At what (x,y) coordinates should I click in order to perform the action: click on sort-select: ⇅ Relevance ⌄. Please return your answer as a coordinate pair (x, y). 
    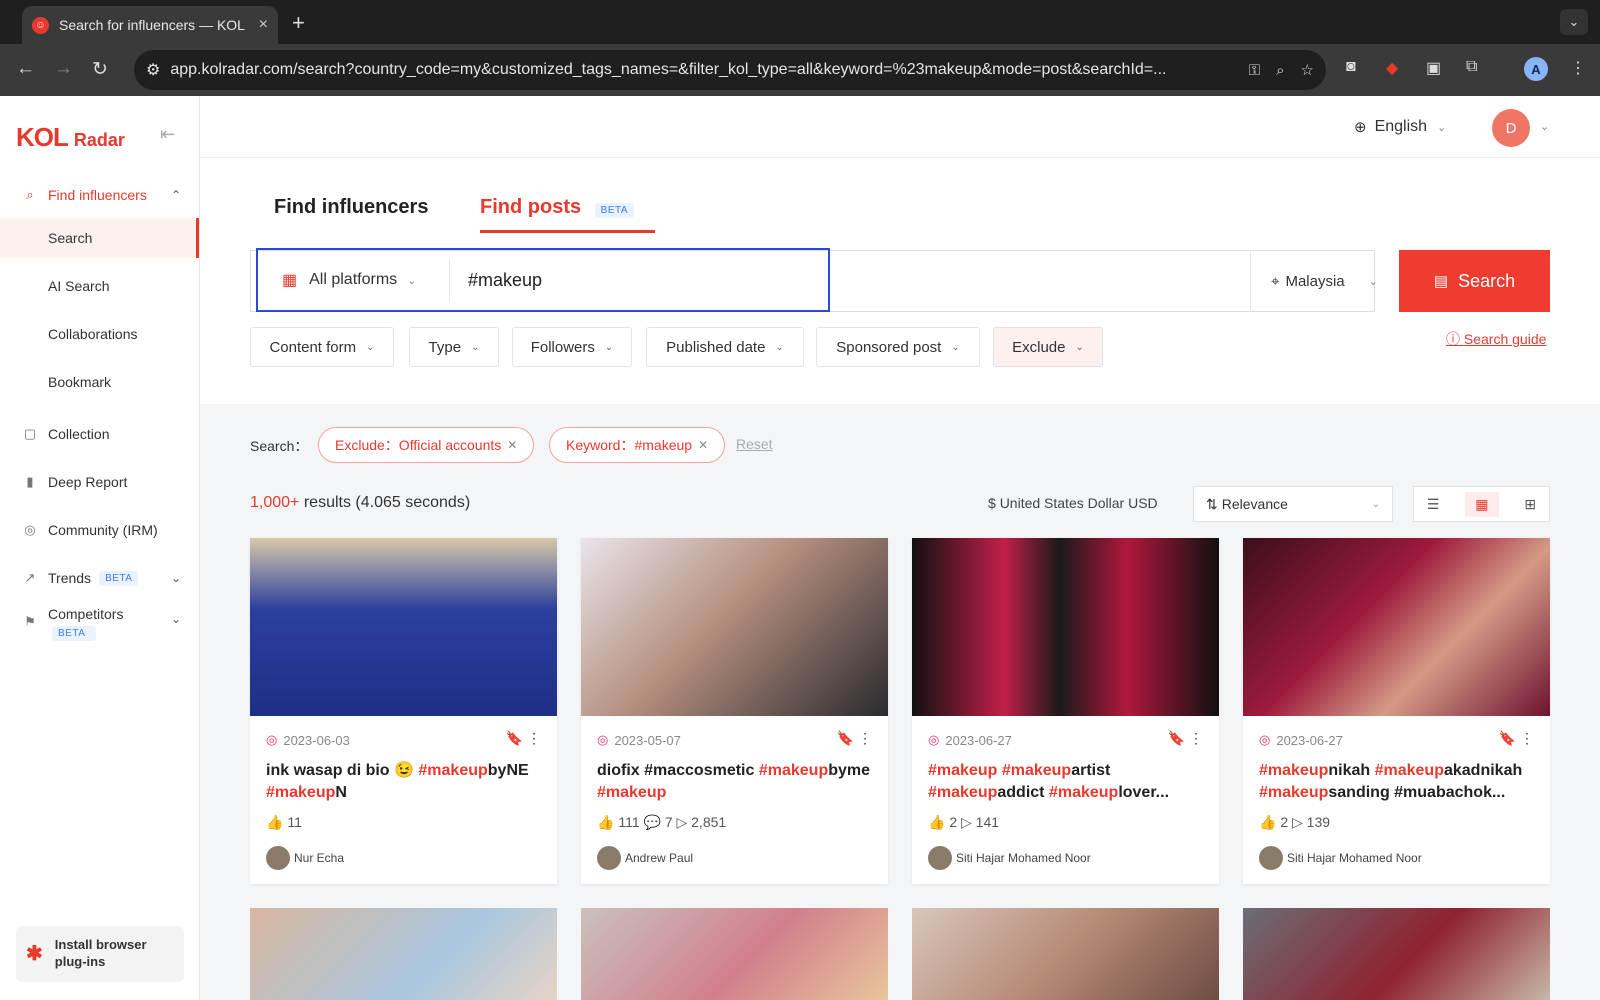
    Looking at the image, I should click on (1293, 504).